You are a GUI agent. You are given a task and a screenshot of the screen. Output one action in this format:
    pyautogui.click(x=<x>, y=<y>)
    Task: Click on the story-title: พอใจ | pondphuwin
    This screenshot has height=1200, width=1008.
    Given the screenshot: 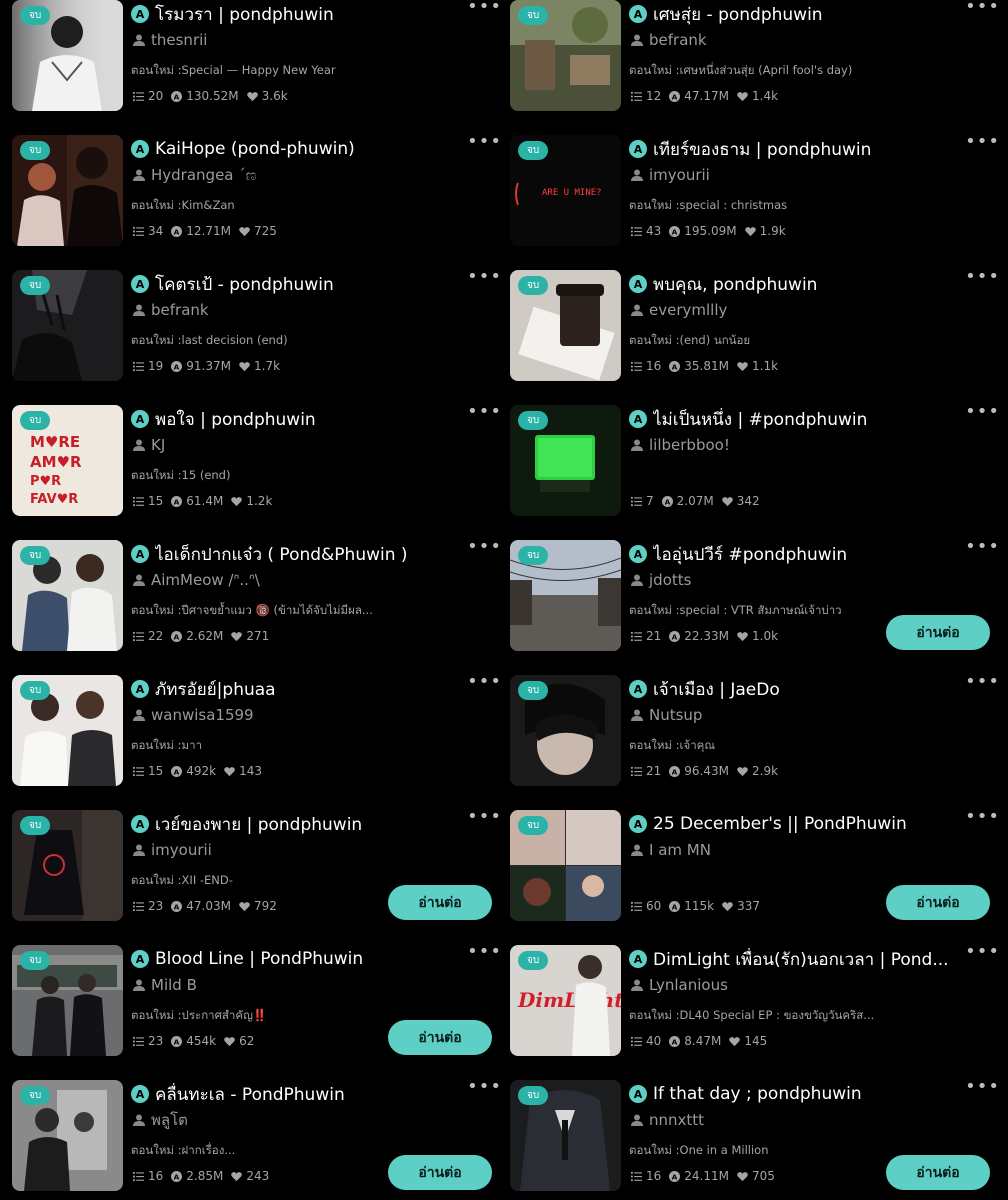 What is the action you would take?
    pyautogui.click(x=235, y=419)
    